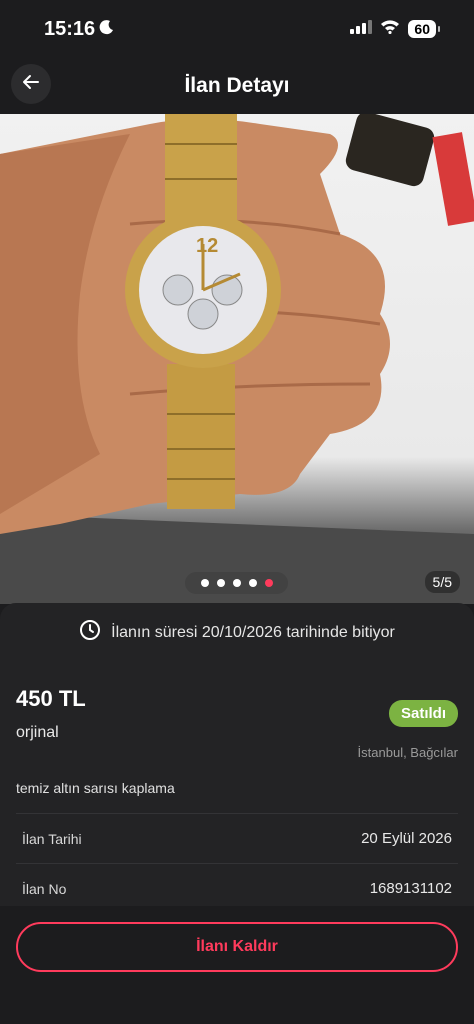  Describe the element at coordinates (361, 29) in the screenshot. I see `signal-icon` at that location.